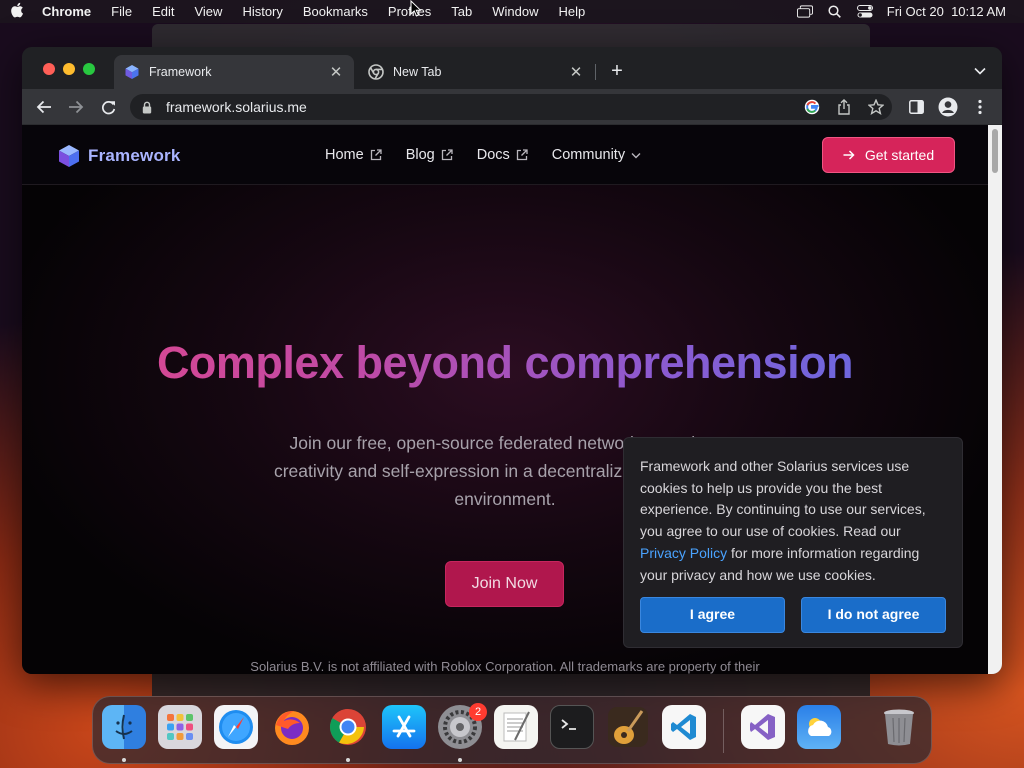 The height and width of the screenshot is (768, 1024). I want to click on agree-button: I agree, so click(712, 615).